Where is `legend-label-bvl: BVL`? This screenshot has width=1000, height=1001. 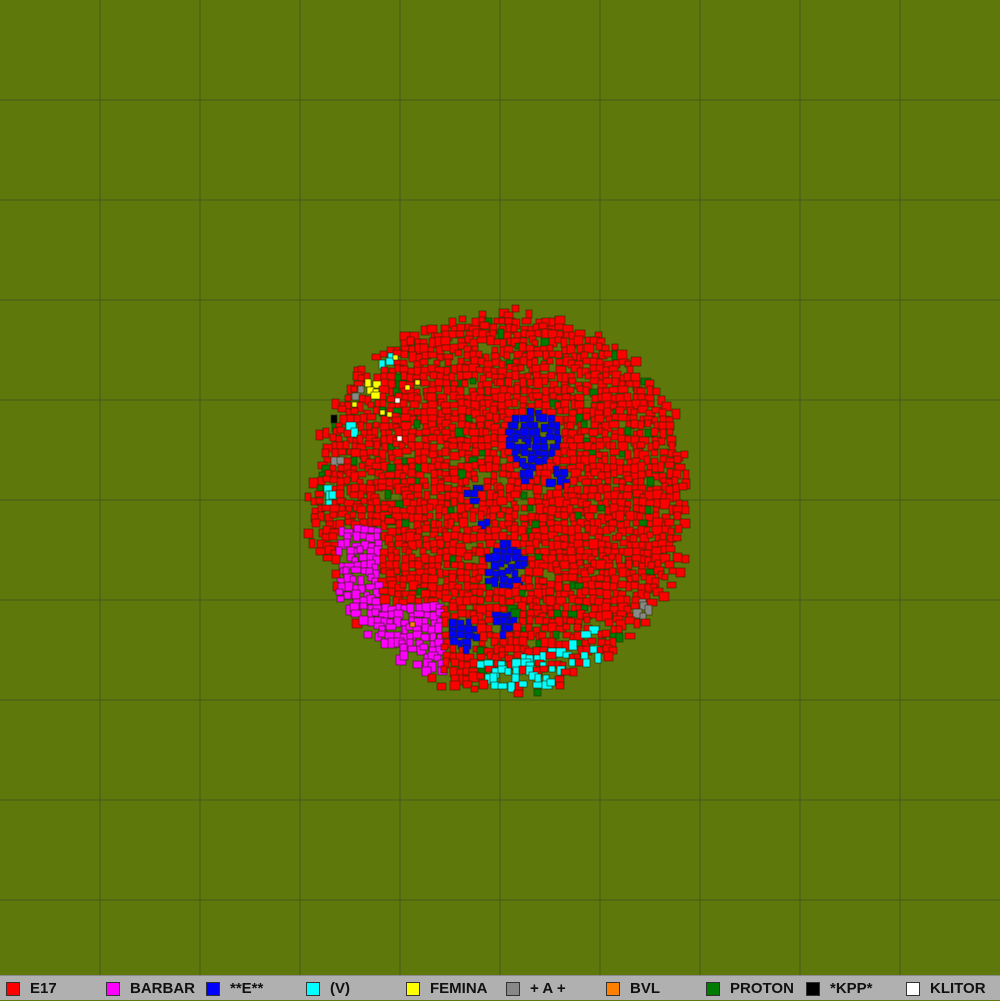 legend-label-bvl: BVL is located at coordinates (645, 988).